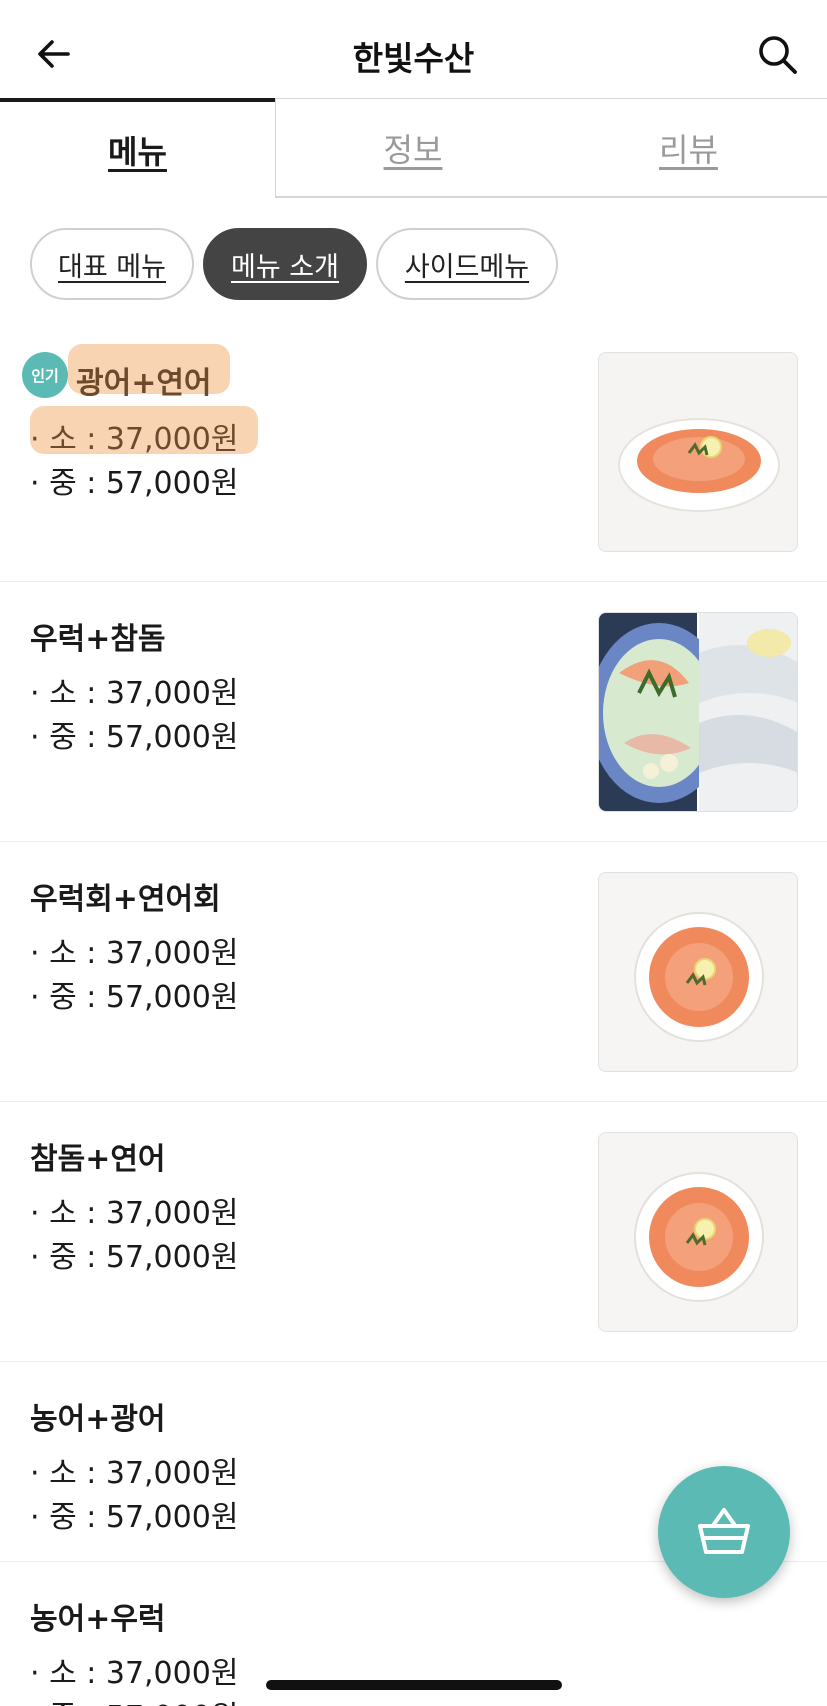  What do you see at coordinates (688, 148) in the screenshot?
I see `tab-reviews: 리뷰` at bounding box center [688, 148].